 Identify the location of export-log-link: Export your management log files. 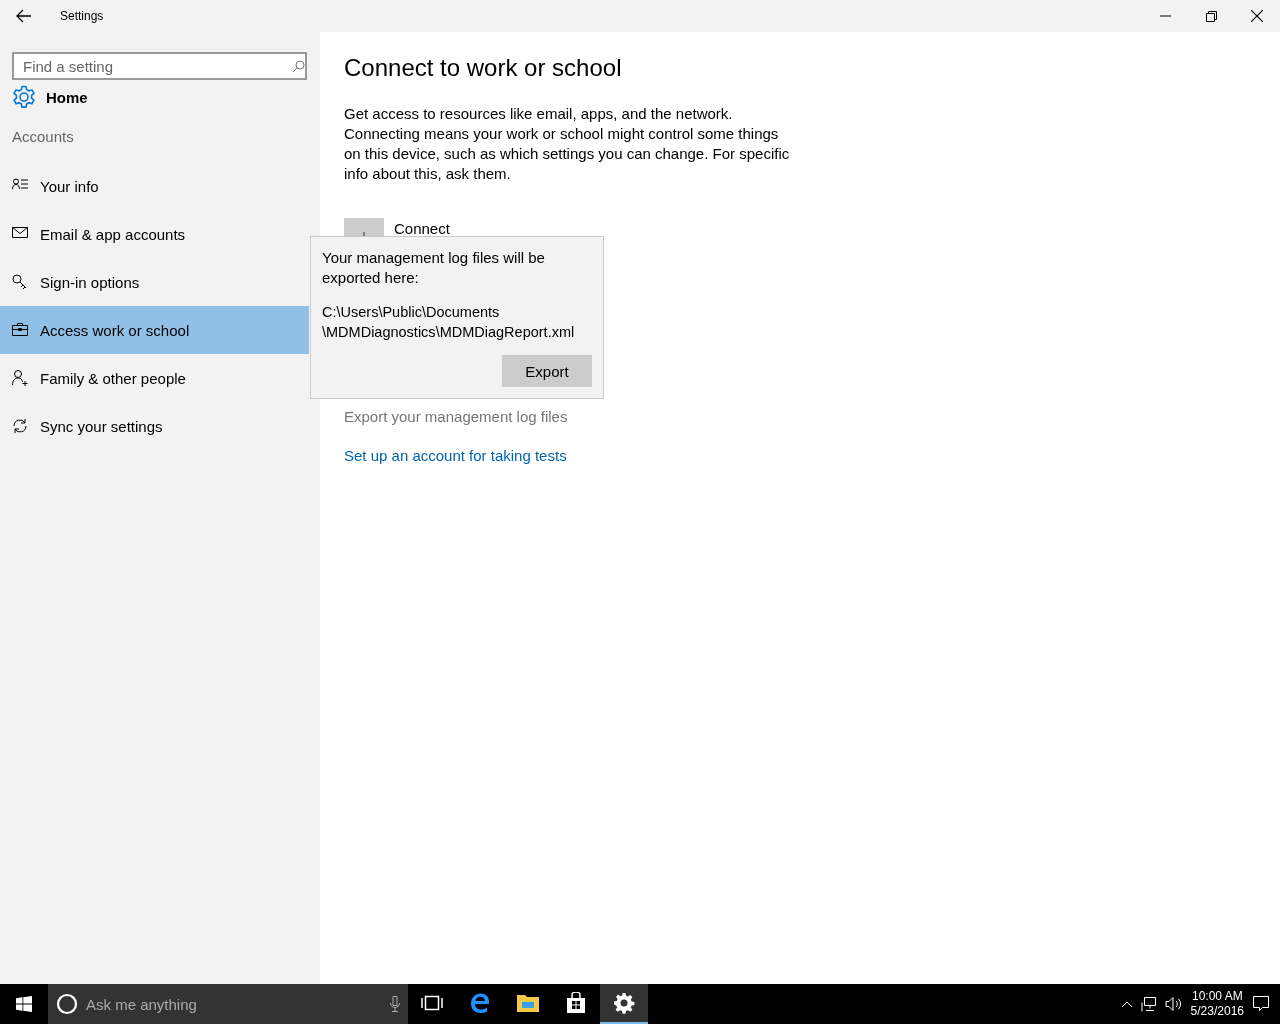
(456, 416).